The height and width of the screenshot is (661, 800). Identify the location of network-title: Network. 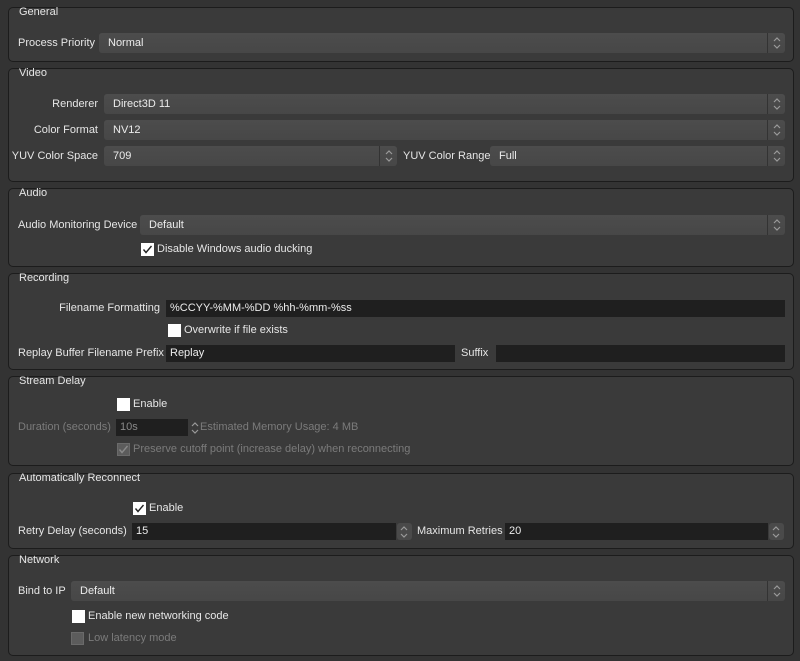
(39, 560).